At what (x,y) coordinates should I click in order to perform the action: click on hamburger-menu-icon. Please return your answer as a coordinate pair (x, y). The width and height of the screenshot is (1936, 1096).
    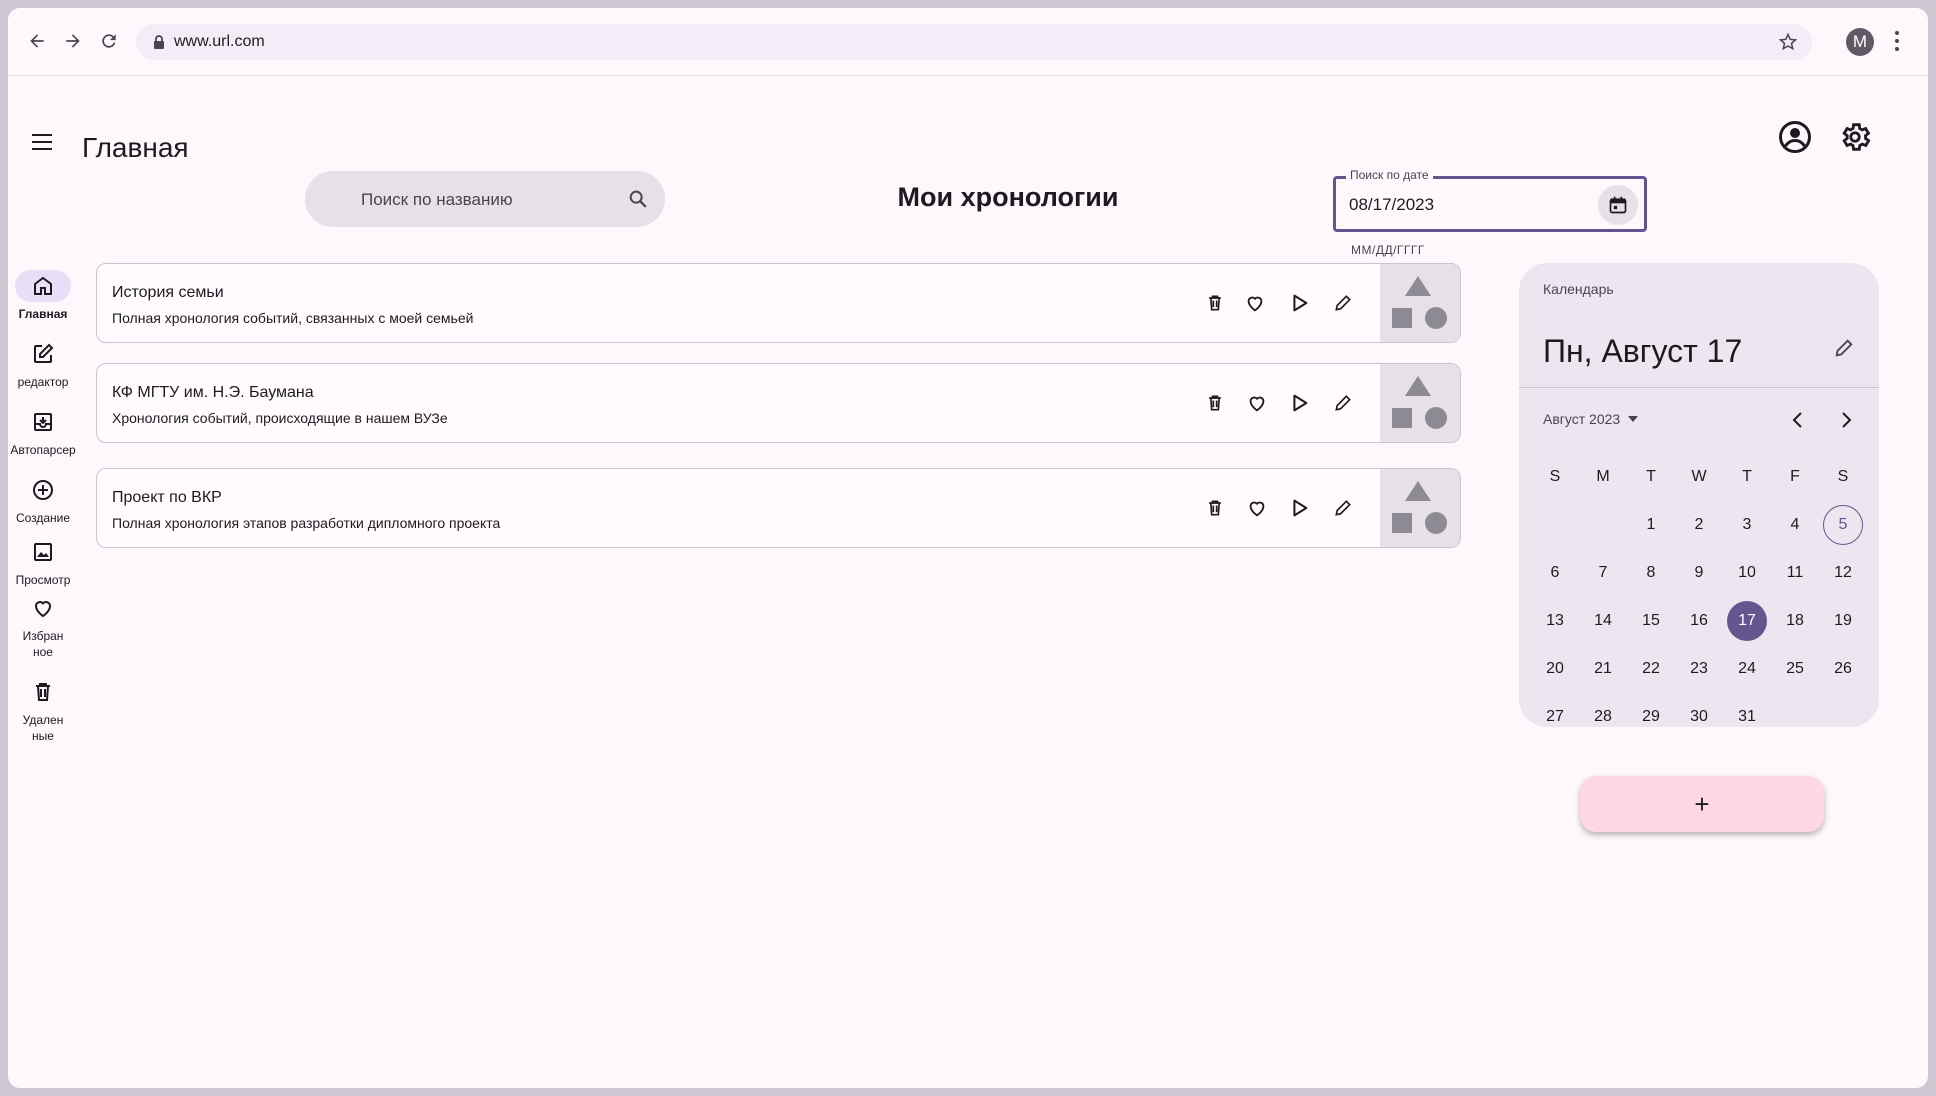
    Looking at the image, I should click on (42, 142).